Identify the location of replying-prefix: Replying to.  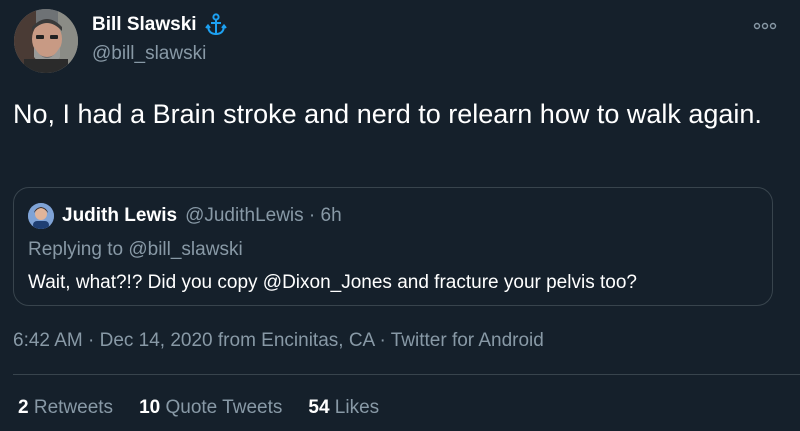
(78, 249).